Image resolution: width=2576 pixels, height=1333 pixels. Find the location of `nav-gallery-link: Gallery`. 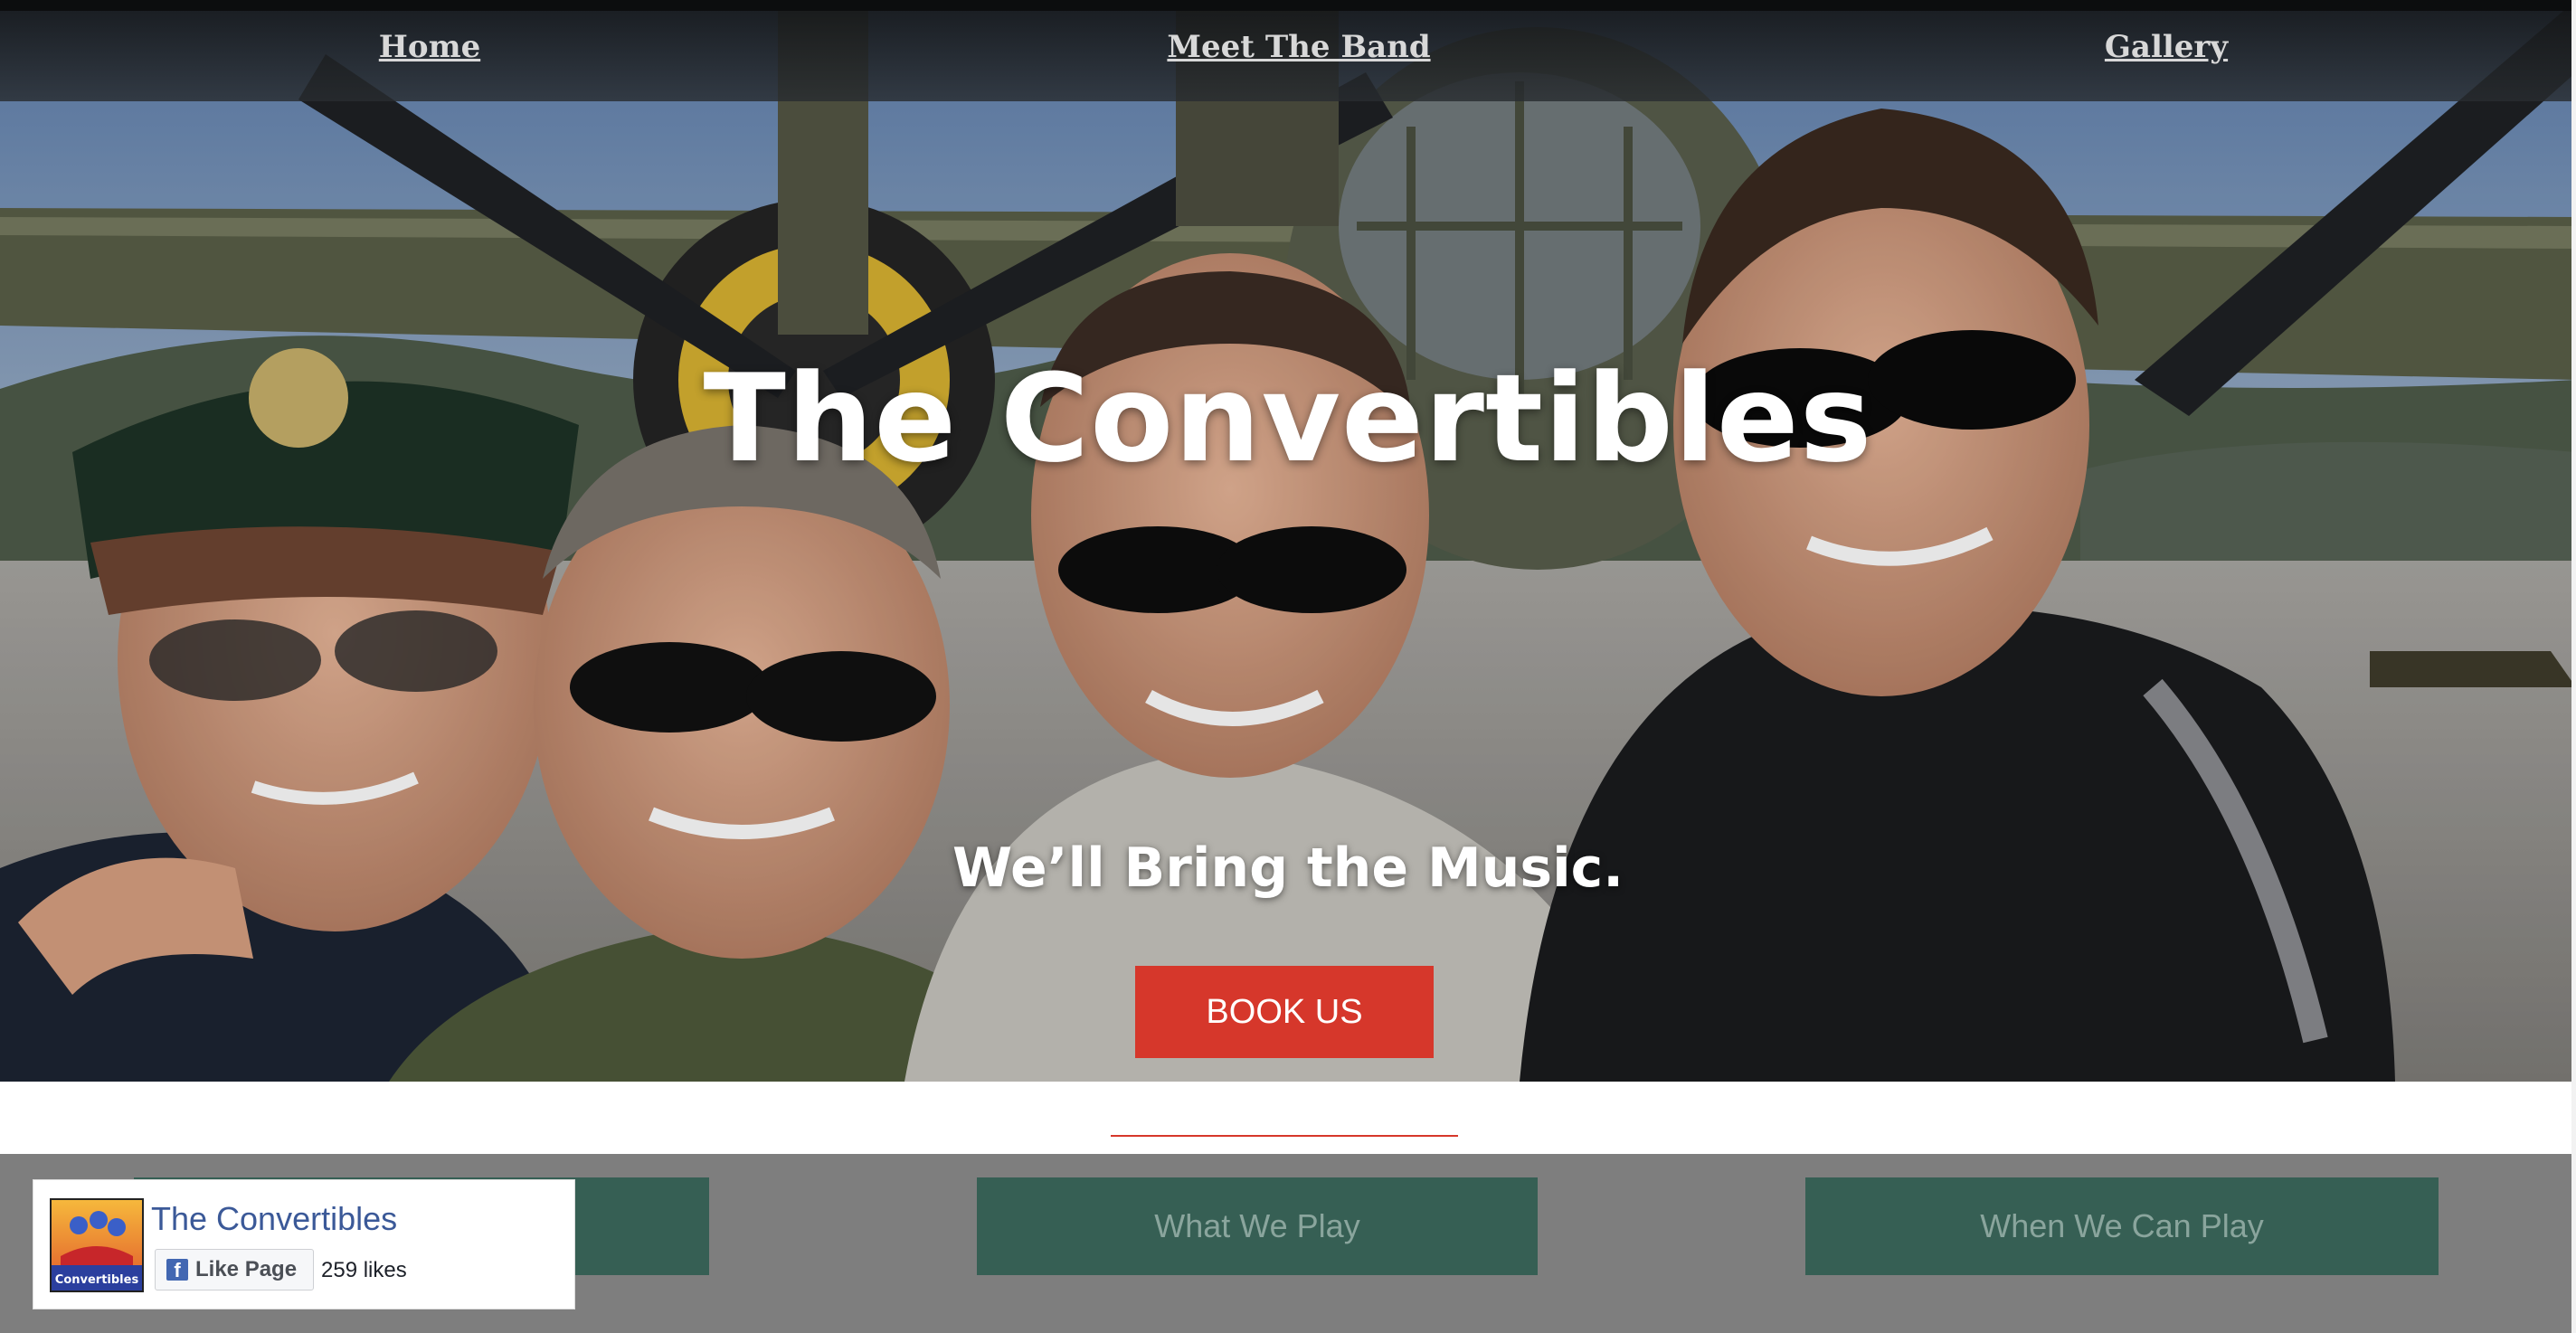

nav-gallery-link: Gallery is located at coordinates (2166, 47).